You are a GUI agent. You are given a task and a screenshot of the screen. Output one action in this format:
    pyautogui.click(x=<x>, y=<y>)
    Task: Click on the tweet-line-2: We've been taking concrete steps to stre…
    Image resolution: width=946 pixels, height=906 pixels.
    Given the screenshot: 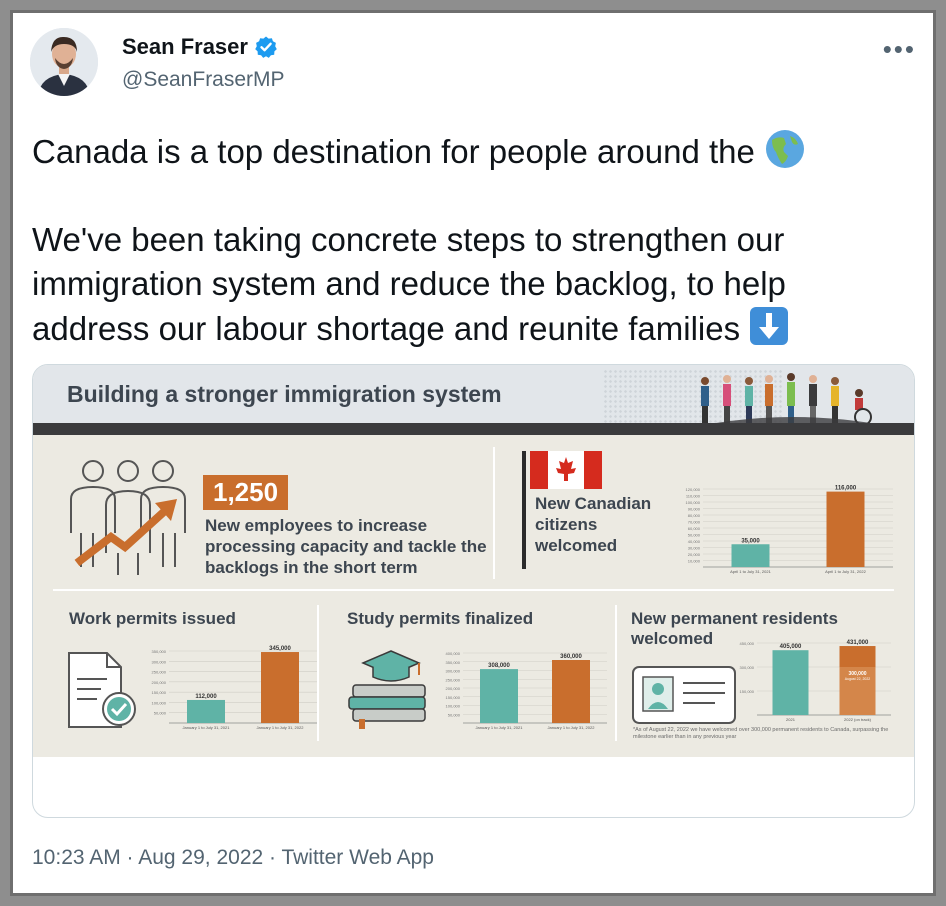 What is the action you would take?
    pyautogui.click(x=408, y=239)
    